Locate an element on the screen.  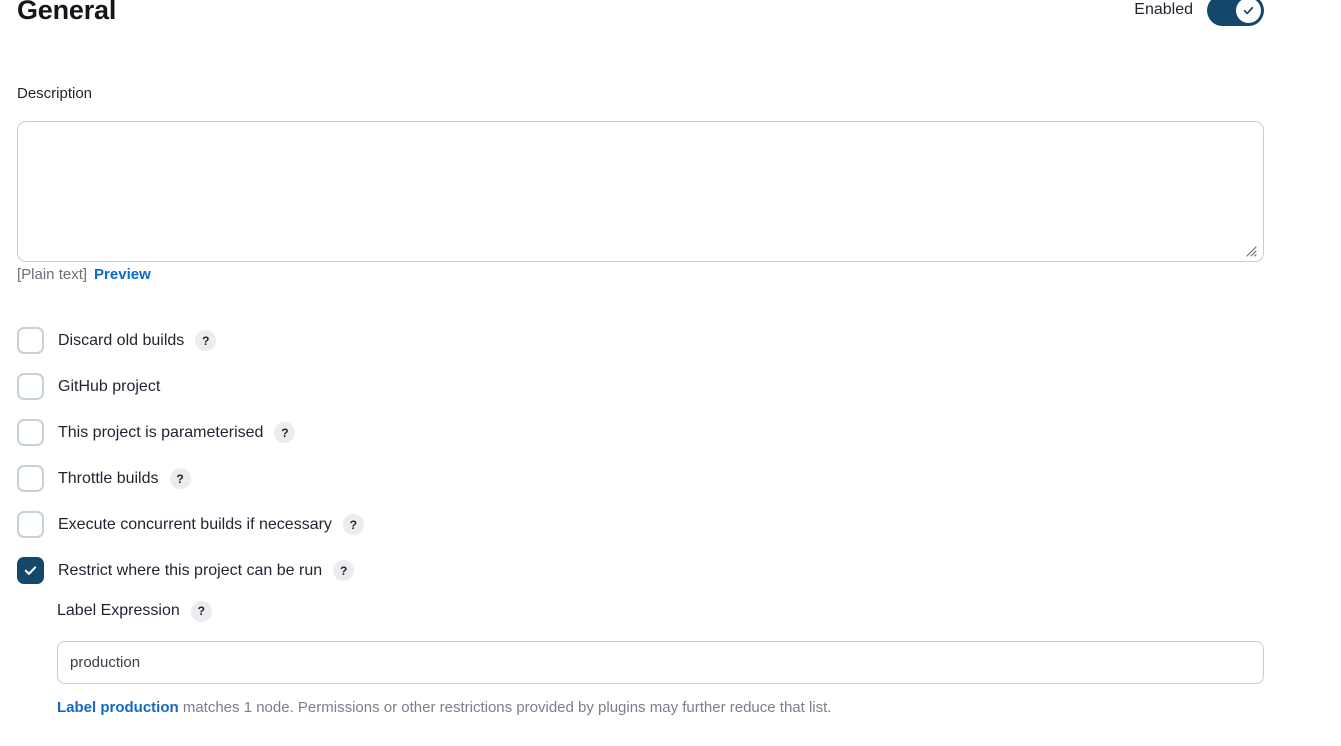
label-expression-label: Label Expression is located at coordinates (118, 610).